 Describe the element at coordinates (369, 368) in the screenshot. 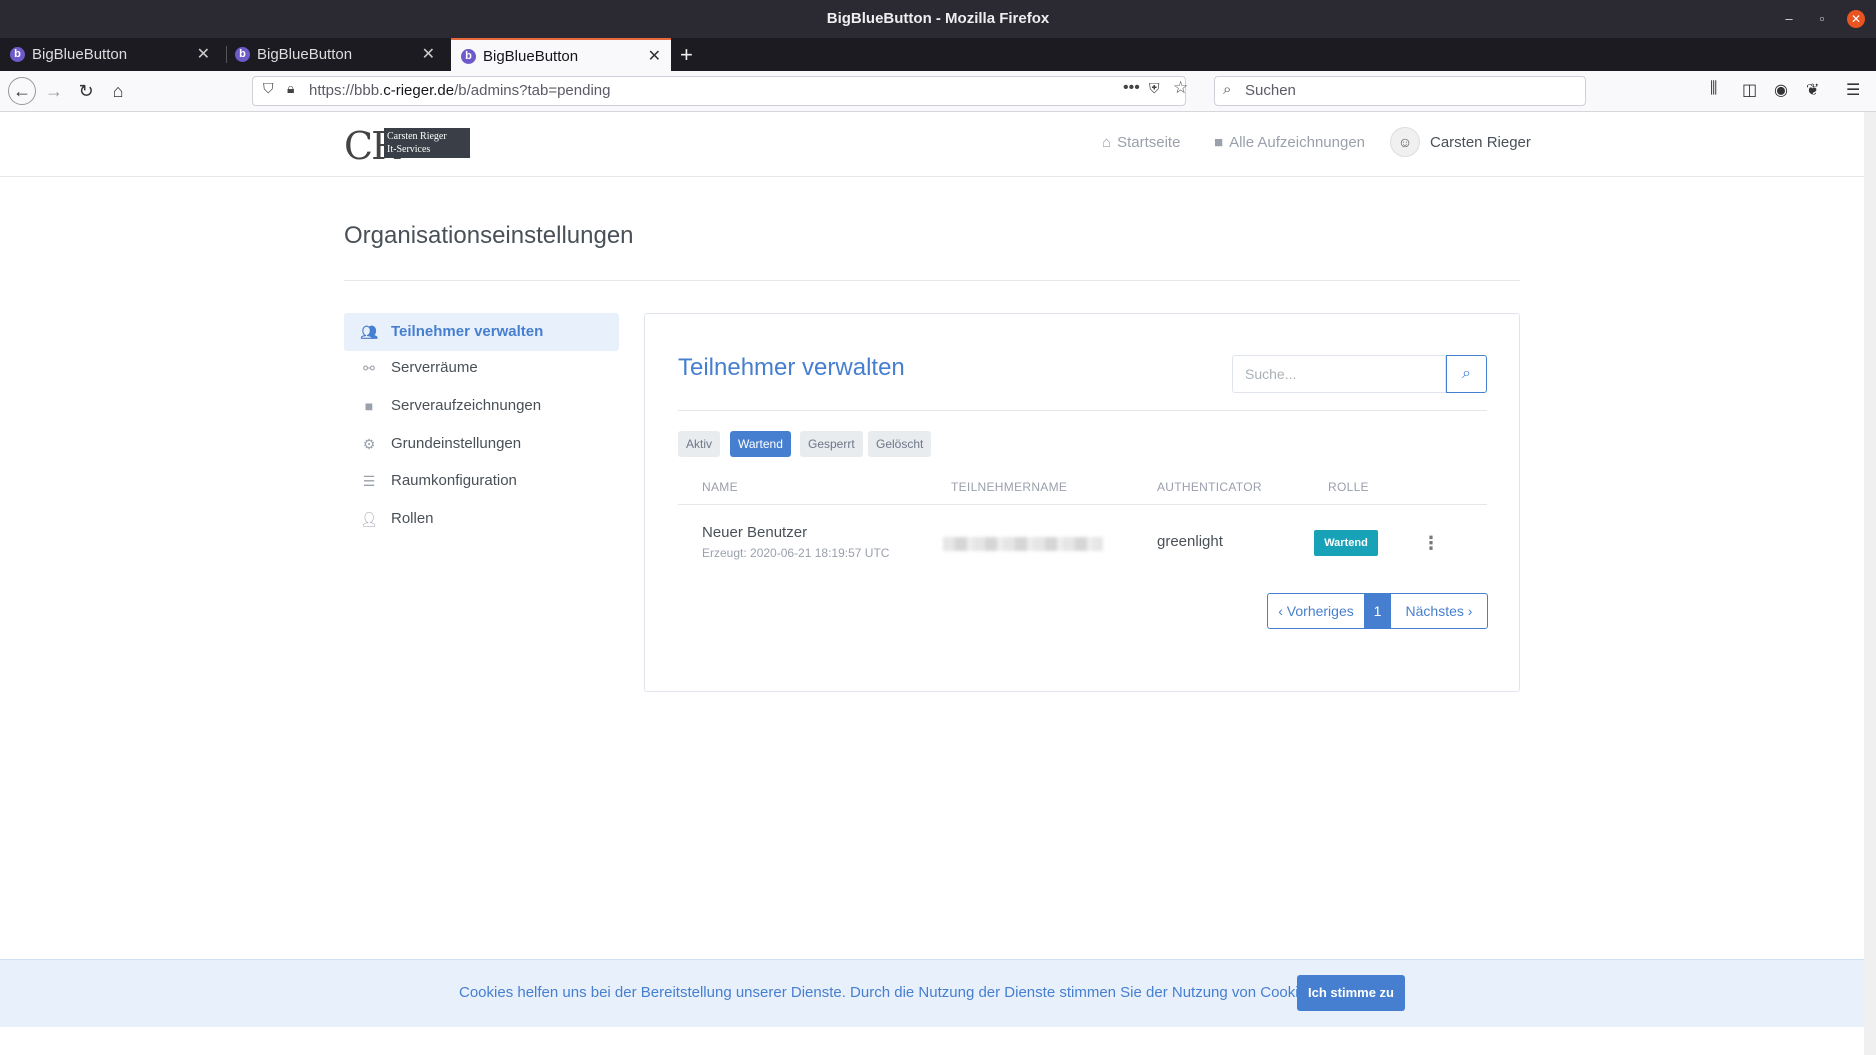

I see `binoculars-icon: ⚯` at that location.